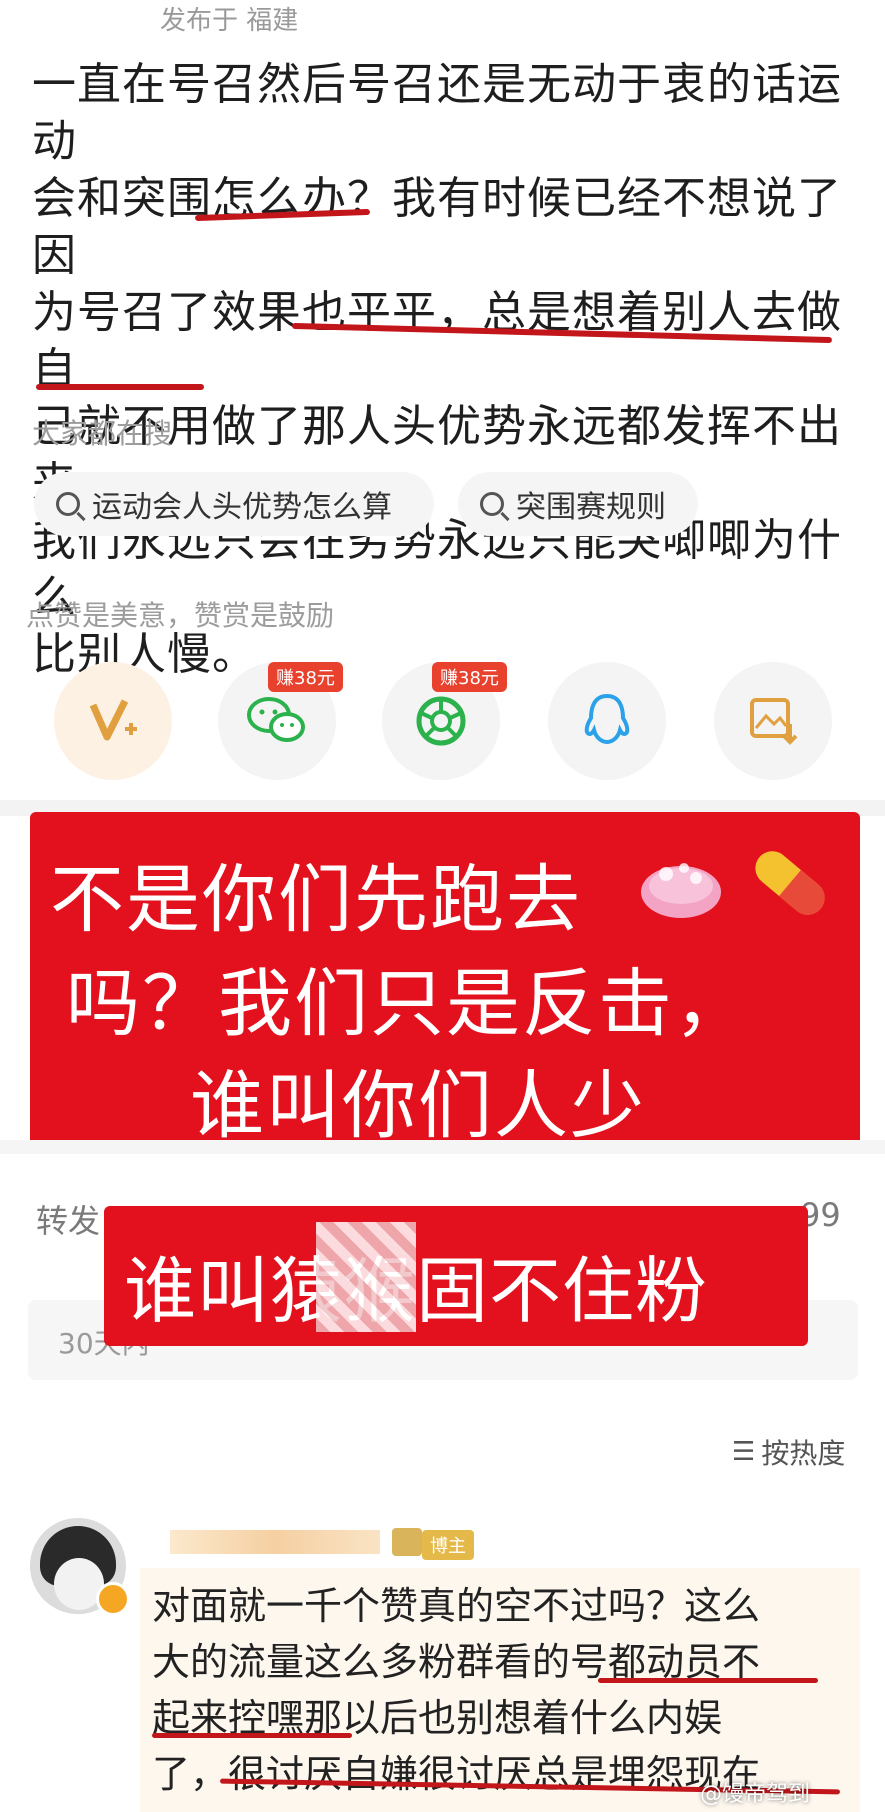 This screenshot has width=885, height=1812. I want to click on sort-toggle: ☰ 按热度, so click(788, 1452).